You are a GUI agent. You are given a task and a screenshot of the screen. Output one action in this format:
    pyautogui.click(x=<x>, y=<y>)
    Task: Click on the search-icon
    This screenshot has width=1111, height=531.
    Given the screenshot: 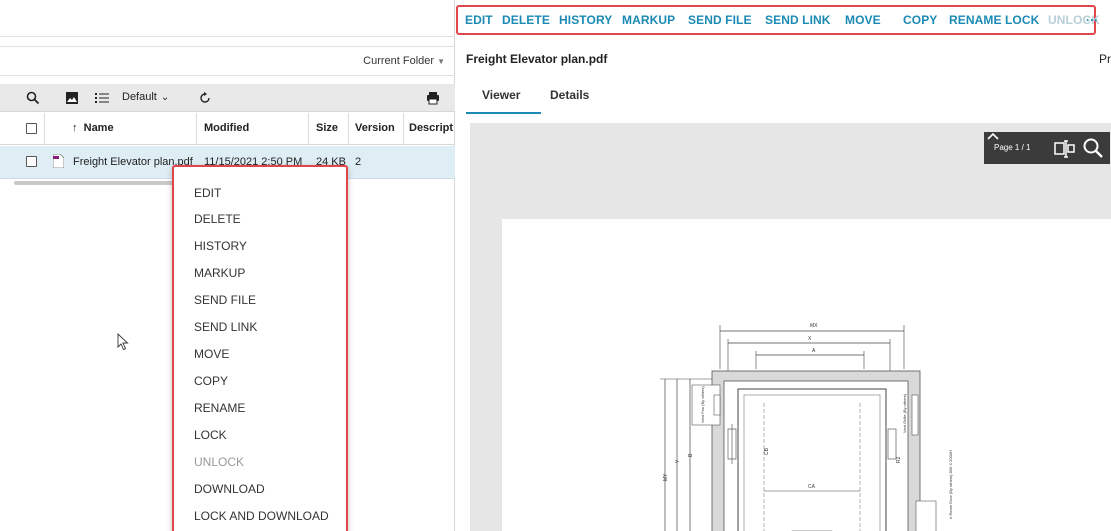 What is the action you would take?
    pyautogui.click(x=33, y=98)
    